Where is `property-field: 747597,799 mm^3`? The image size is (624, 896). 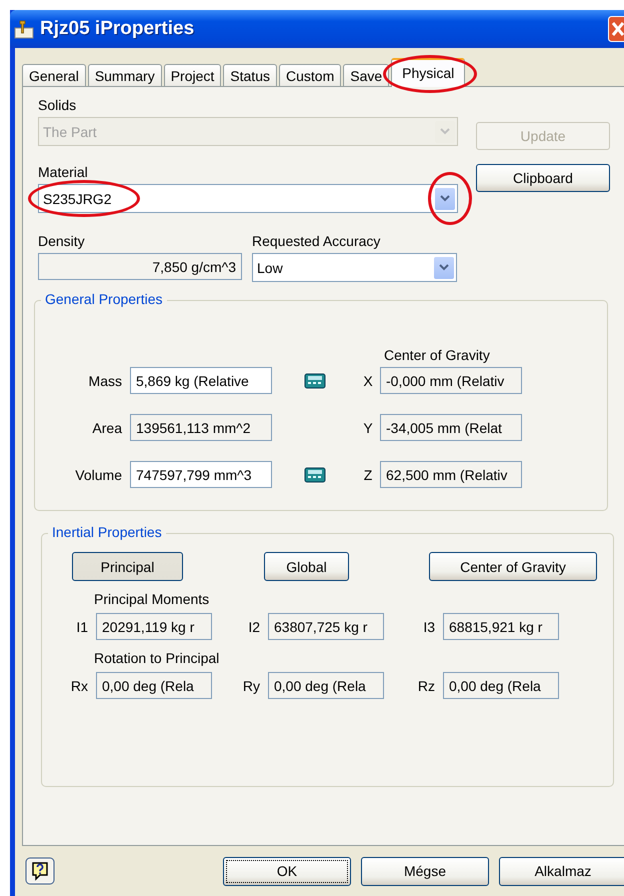
property-field: 747597,799 mm^3 is located at coordinates (201, 474).